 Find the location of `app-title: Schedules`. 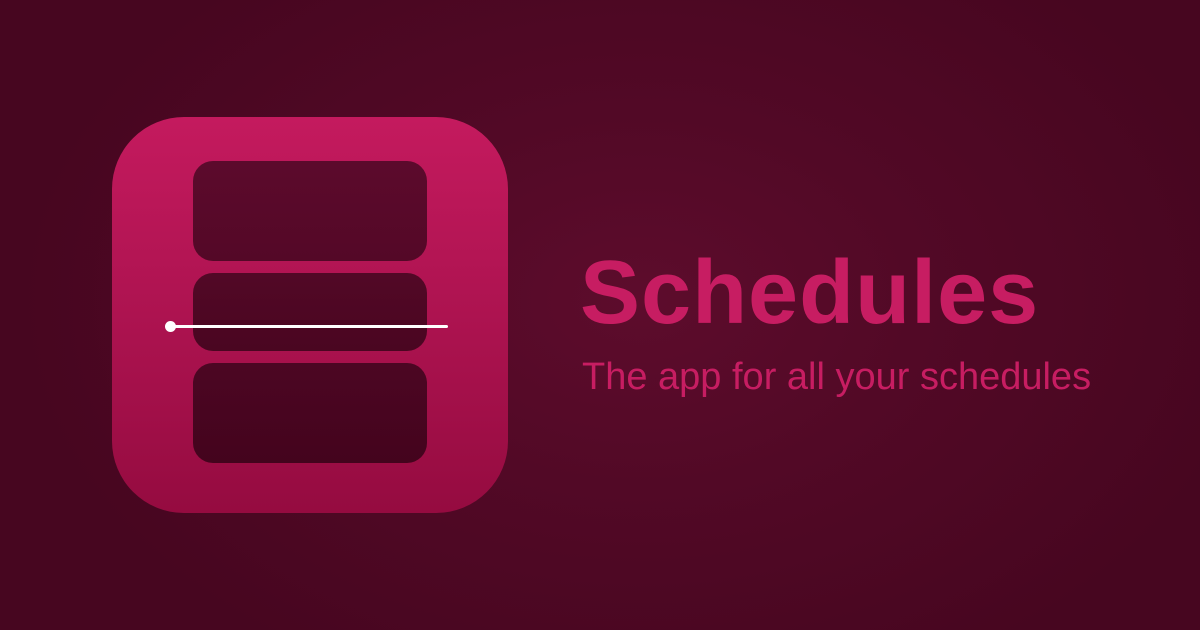

app-title: Schedules is located at coordinates (810, 293).